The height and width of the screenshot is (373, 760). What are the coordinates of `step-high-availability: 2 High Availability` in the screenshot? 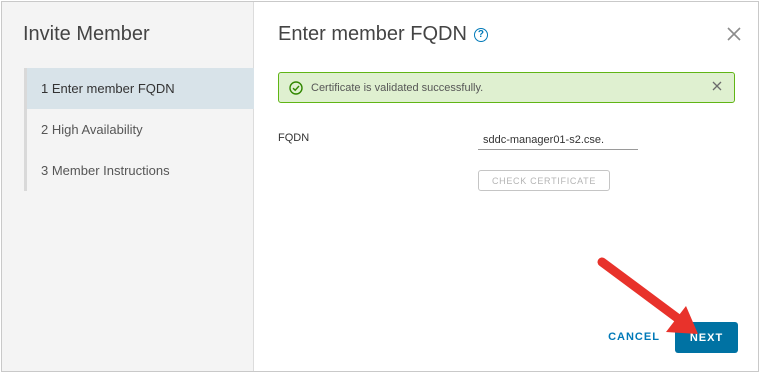 It's located at (140, 129).